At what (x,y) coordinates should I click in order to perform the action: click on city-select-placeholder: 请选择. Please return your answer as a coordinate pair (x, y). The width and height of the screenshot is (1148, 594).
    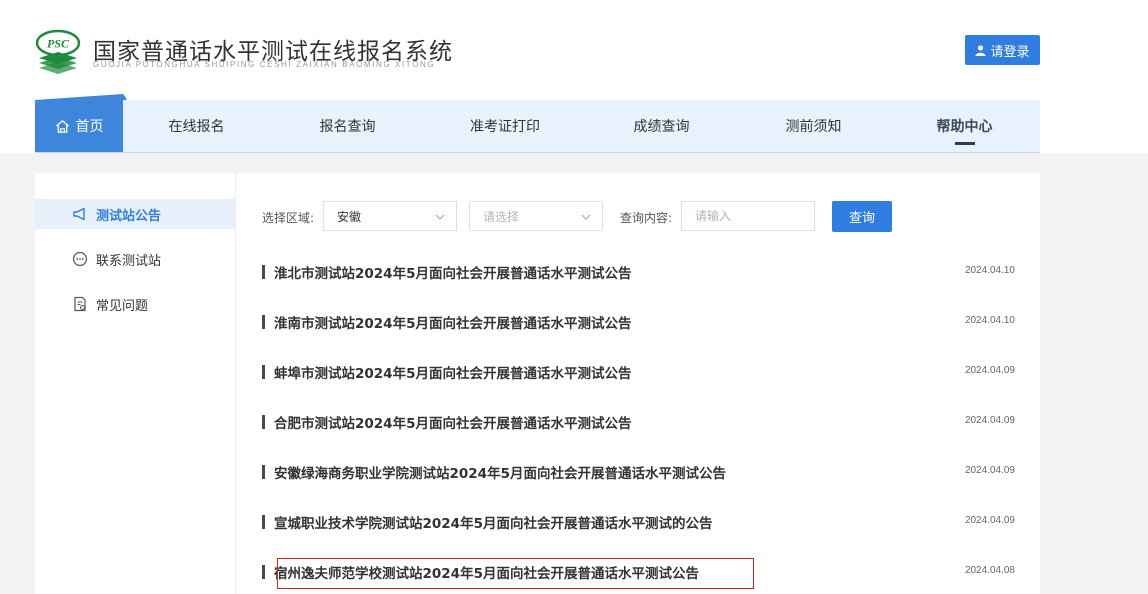
    Looking at the image, I should click on (501, 216).